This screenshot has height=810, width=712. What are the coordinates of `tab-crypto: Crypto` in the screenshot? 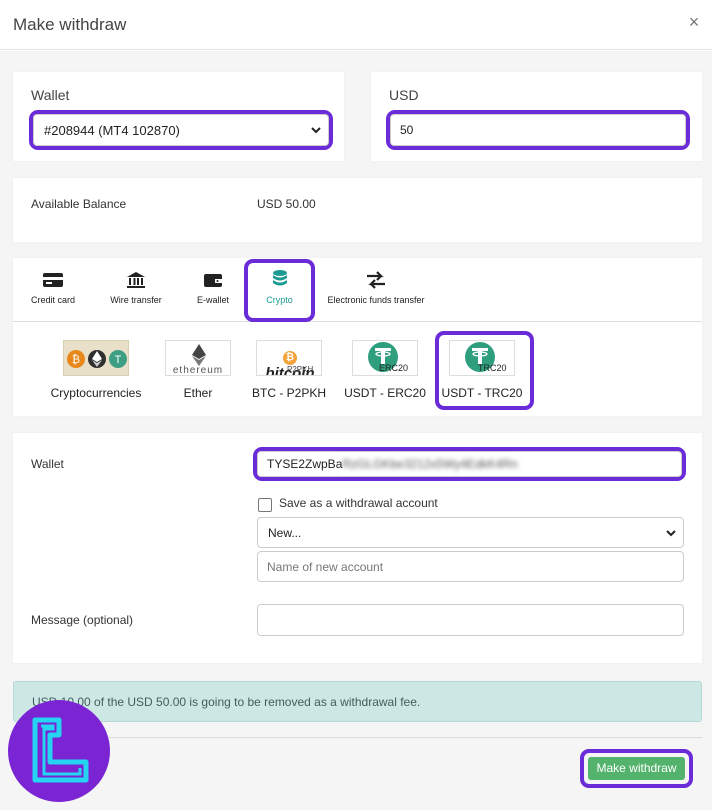 It's located at (279, 287).